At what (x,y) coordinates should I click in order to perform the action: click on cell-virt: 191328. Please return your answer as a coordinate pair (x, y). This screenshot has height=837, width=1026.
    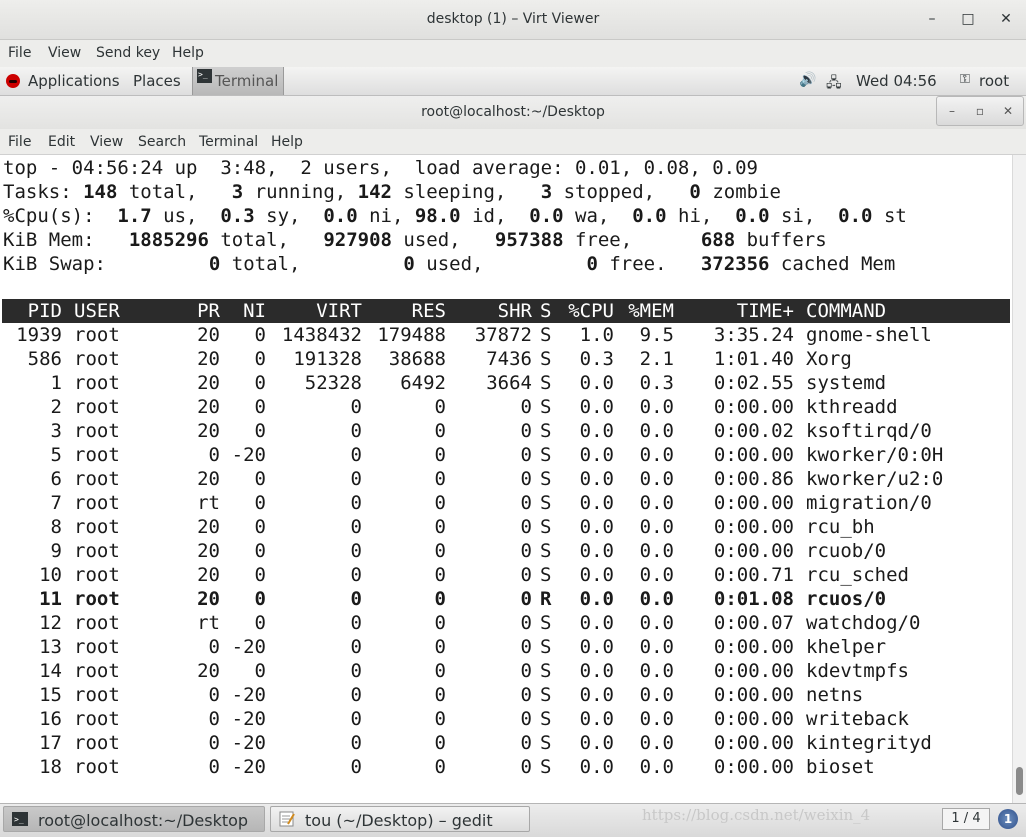
    Looking at the image, I should click on (327, 359).